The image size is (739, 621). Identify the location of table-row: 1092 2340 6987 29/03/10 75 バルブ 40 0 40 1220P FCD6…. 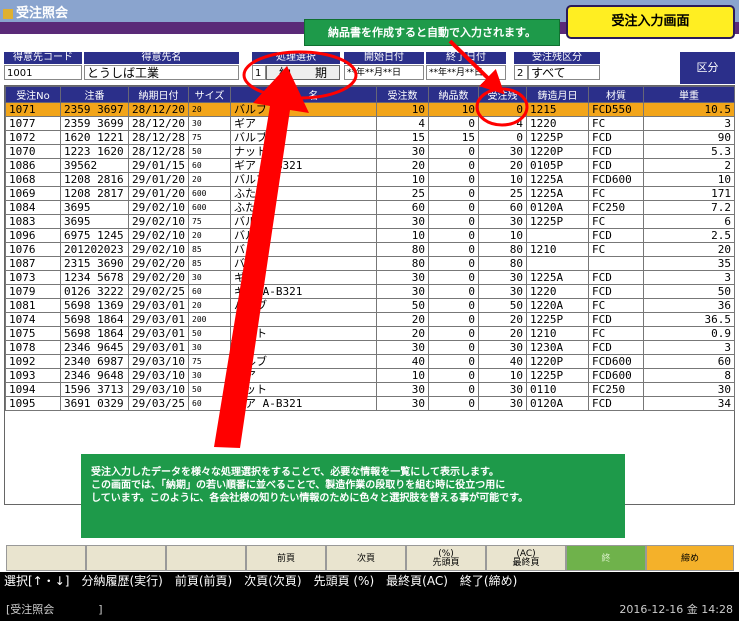
(370, 361).